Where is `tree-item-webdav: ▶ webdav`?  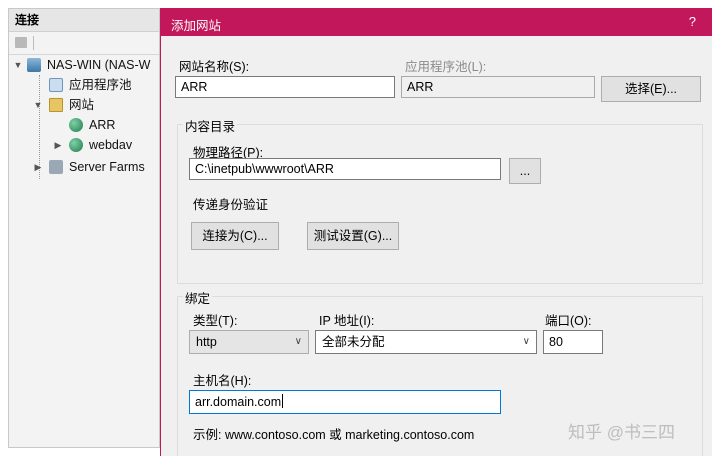 tree-item-webdav: ▶ webdav is located at coordinates (84, 145).